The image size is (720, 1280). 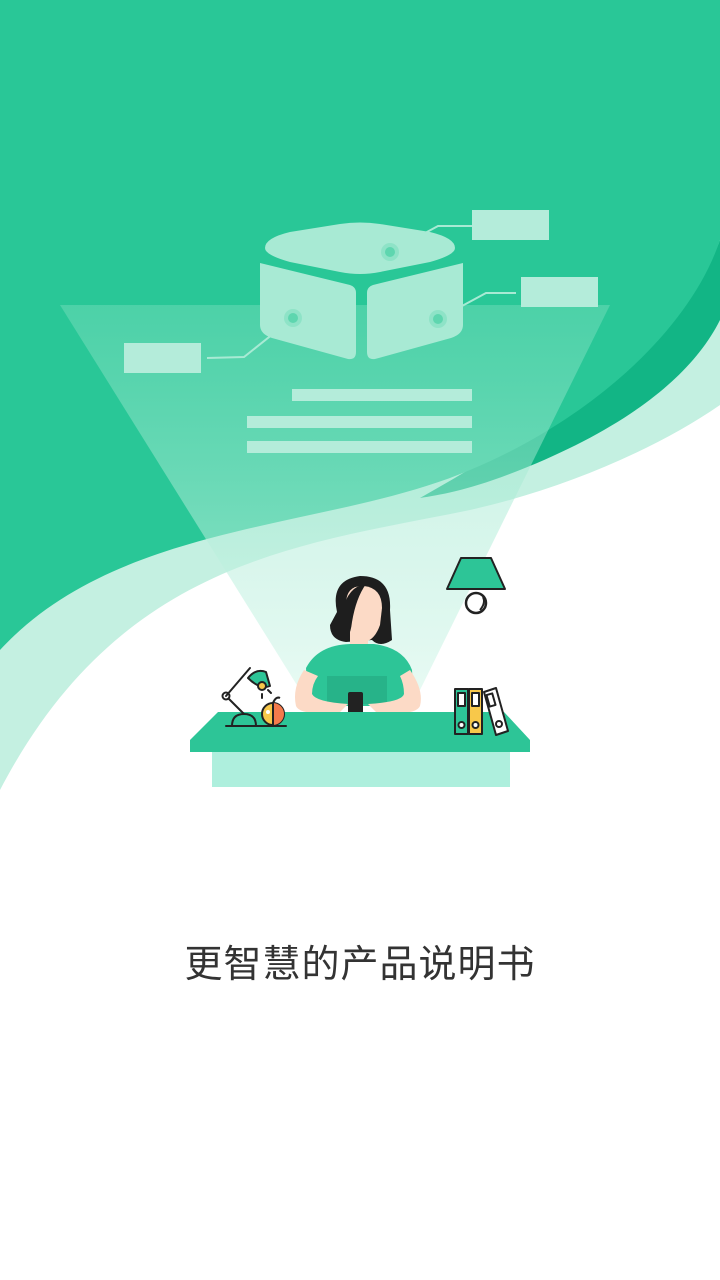 What do you see at coordinates (273, 711) in the screenshot?
I see `apple-icon` at bounding box center [273, 711].